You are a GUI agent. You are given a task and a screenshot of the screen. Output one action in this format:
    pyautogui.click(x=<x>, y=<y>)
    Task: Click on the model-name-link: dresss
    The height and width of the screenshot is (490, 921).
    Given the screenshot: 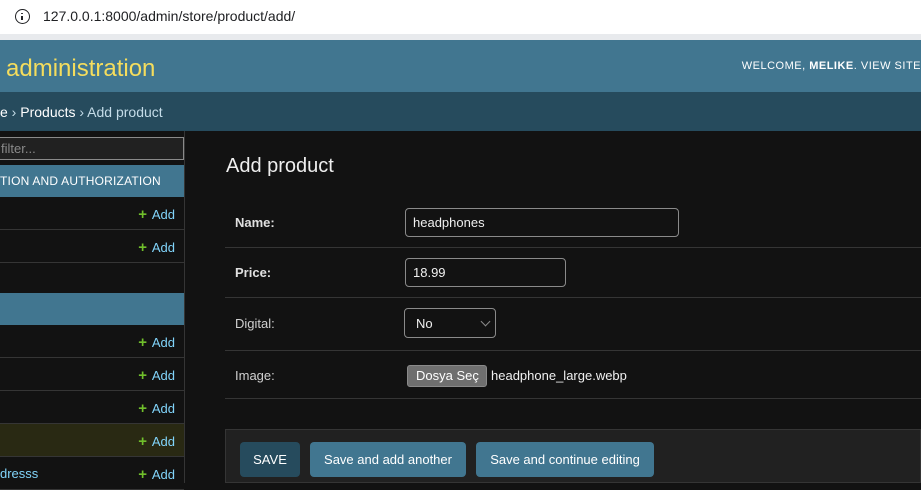 What is the action you would take?
    pyautogui.click(x=19, y=473)
    